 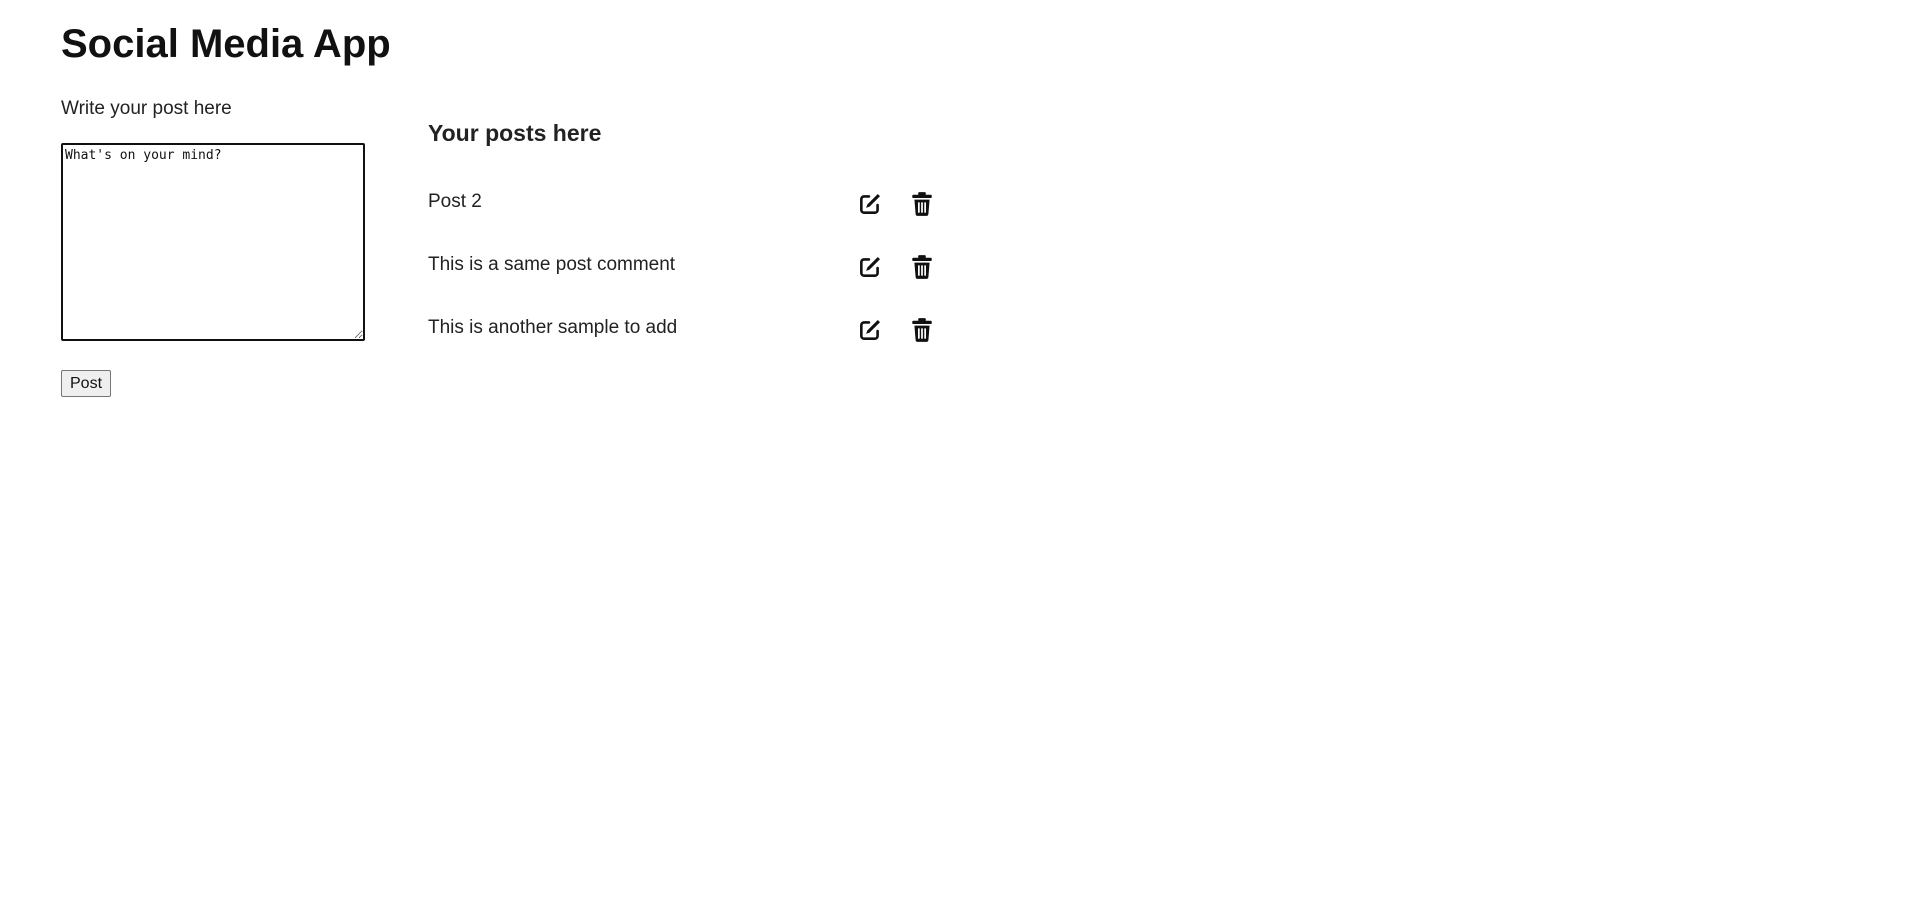 I want to click on post-item: This is another sample to add, so click(x=688, y=340).